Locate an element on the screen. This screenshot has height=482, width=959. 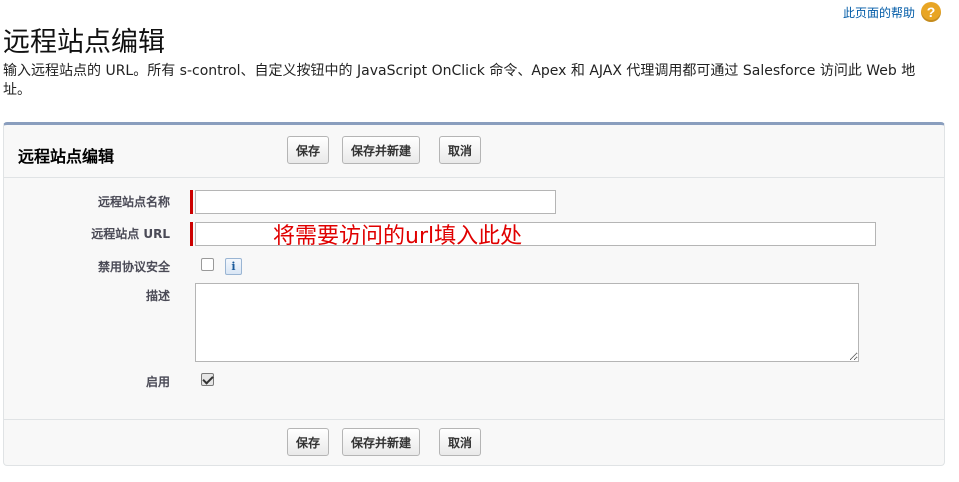
help-section: 此页面的帮助 ? is located at coordinates (892, 12).